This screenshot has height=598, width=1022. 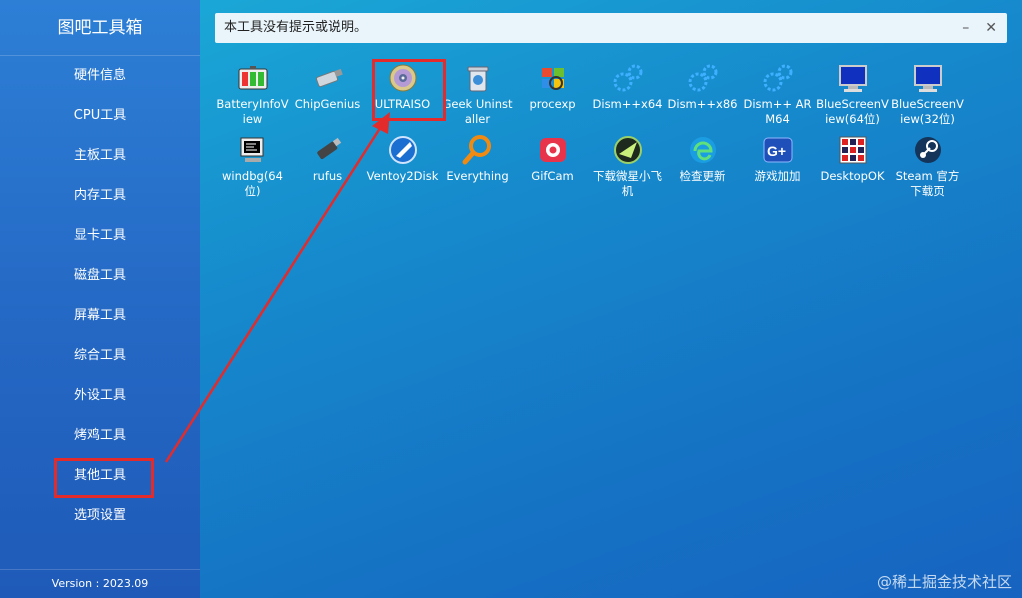 What do you see at coordinates (552, 104) in the screenshot?
I see `tool-label: procexp` at bounding box center [552, 104].